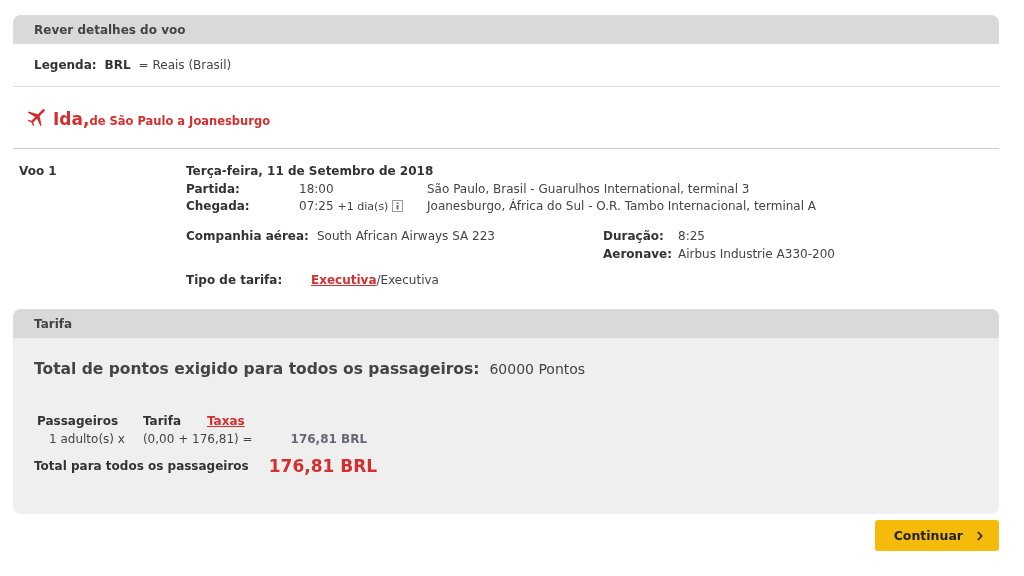 This screenshot has width=1024, height=576. I want to click on fare-type-link: Executiva, so click(344, 280).